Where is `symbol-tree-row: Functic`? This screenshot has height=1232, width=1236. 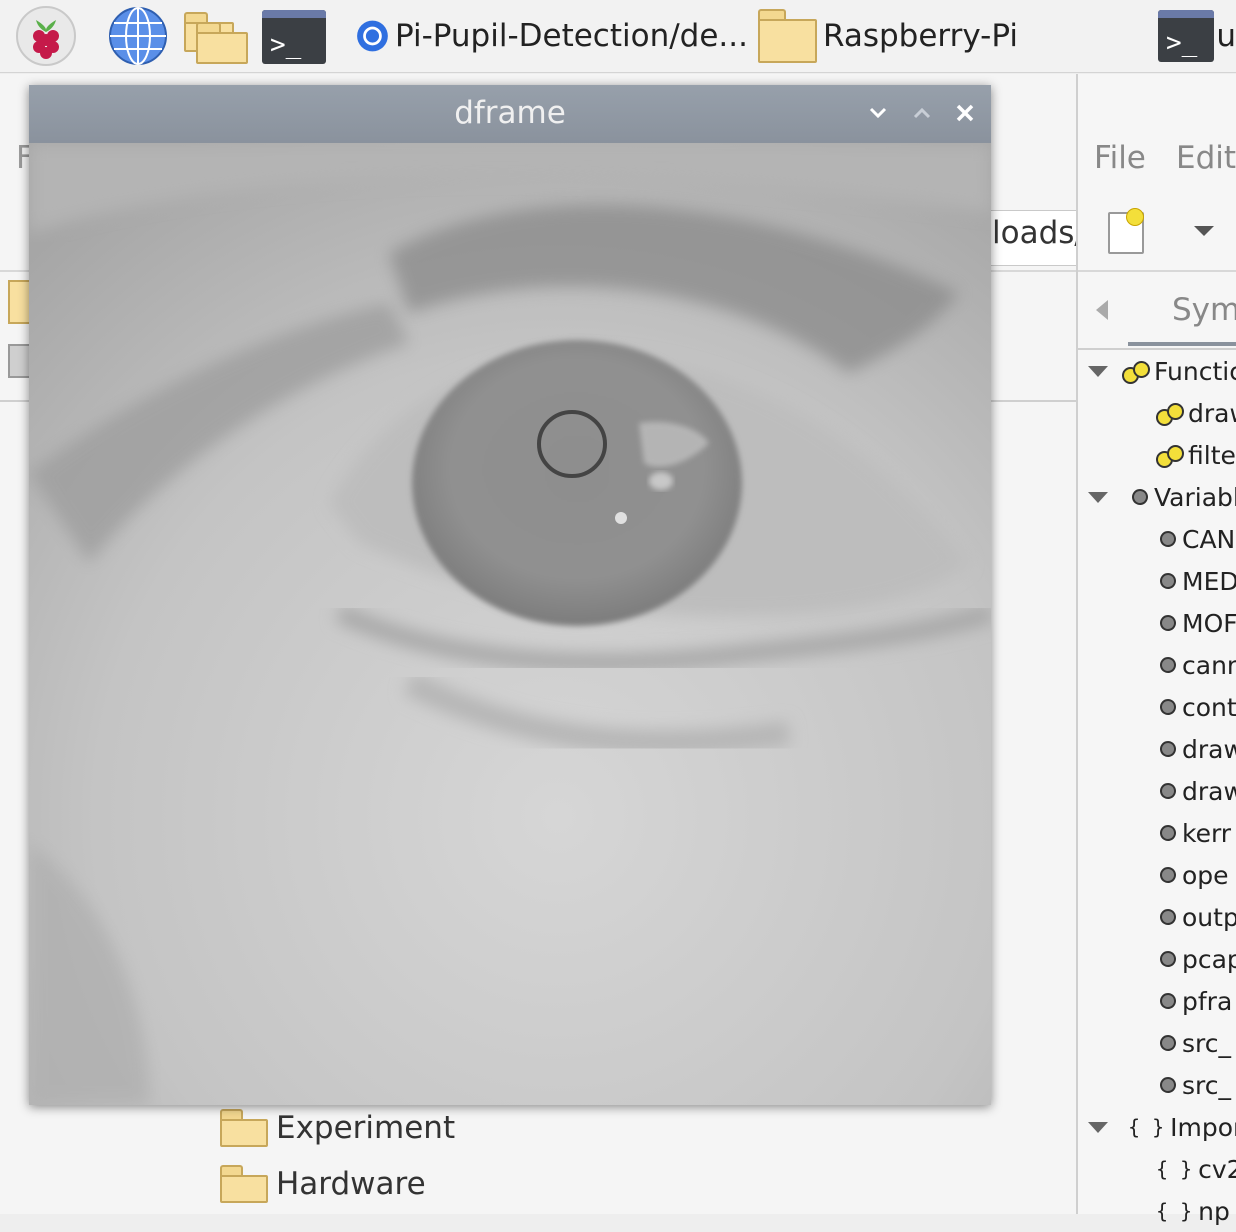 symbol-tree-row: Functic is located at coordinates (1162, 371).